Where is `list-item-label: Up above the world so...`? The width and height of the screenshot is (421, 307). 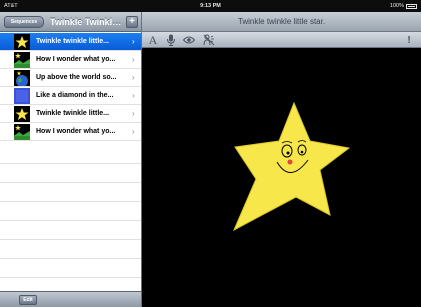 list-item-label: Up above the world so... is located at coordinates (76, 77).